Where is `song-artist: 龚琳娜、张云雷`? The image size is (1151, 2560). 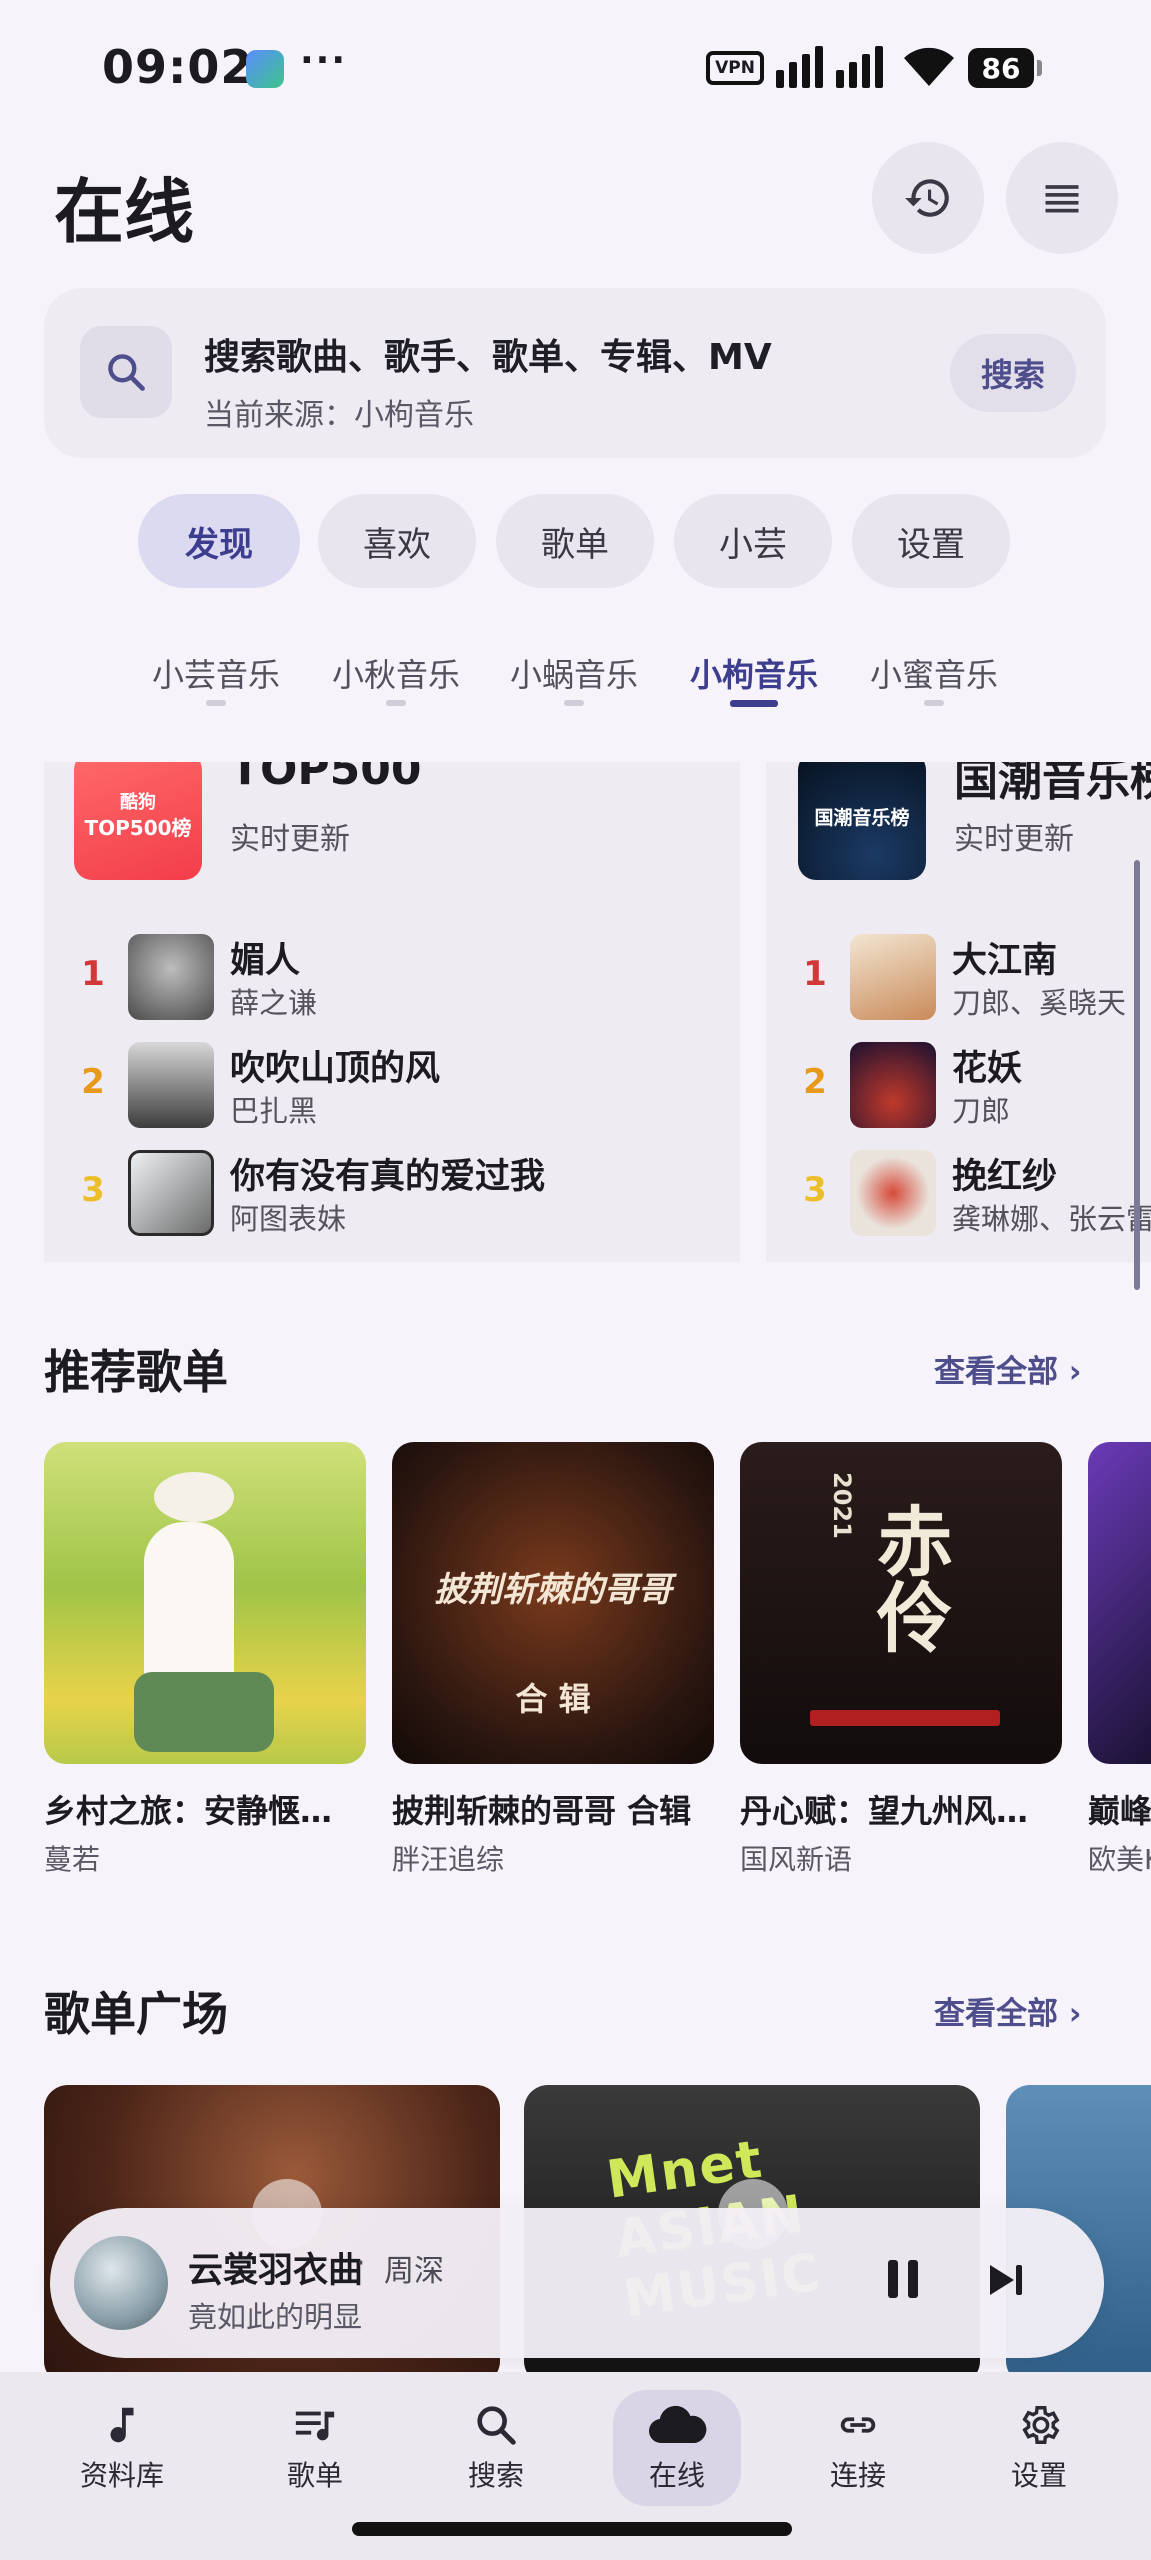
song-artist: 龚琳娜、张云雷 is located at coordinates (1051, 1219).